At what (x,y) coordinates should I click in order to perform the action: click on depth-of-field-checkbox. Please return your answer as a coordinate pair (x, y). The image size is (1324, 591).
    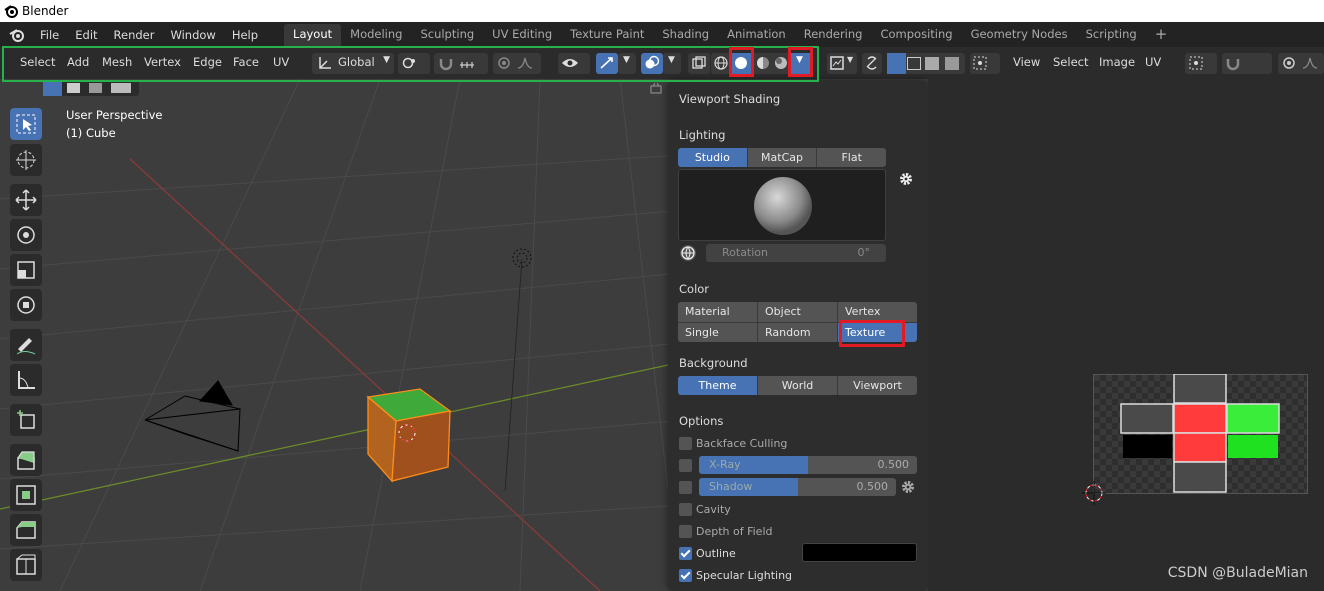
    Looking at the image, I should click on (685, 531).